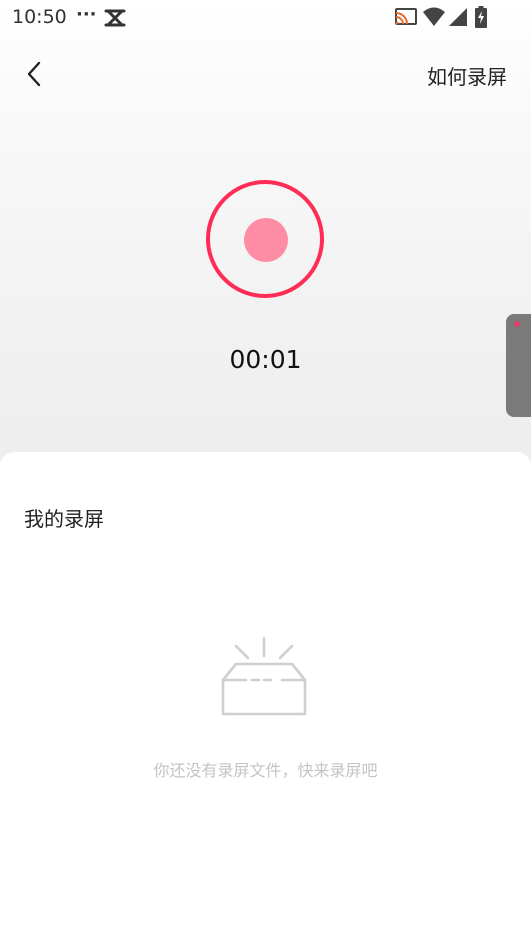 The image size is (531, 944). I want to click on empty-box-icon, so click(264, 677).